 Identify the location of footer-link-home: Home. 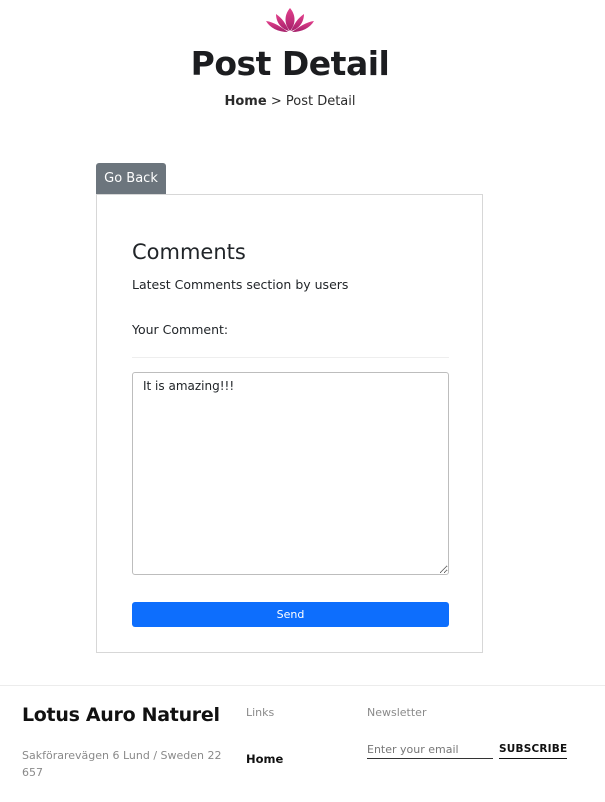
(264, 759).